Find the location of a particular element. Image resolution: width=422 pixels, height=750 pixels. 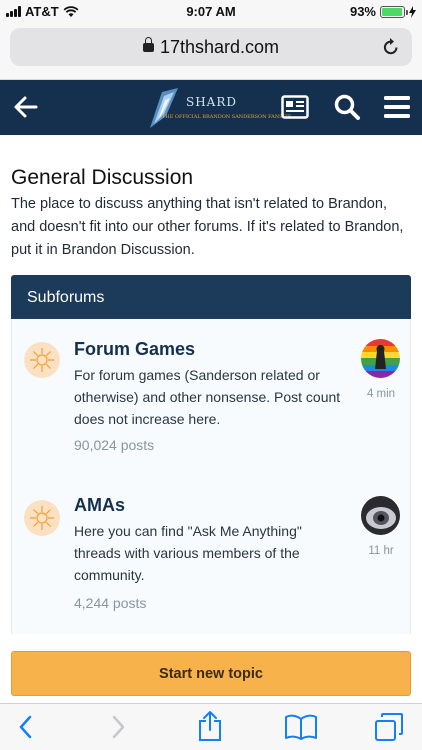

last-post-time: 11 hr is located at coordinates (381, 551).